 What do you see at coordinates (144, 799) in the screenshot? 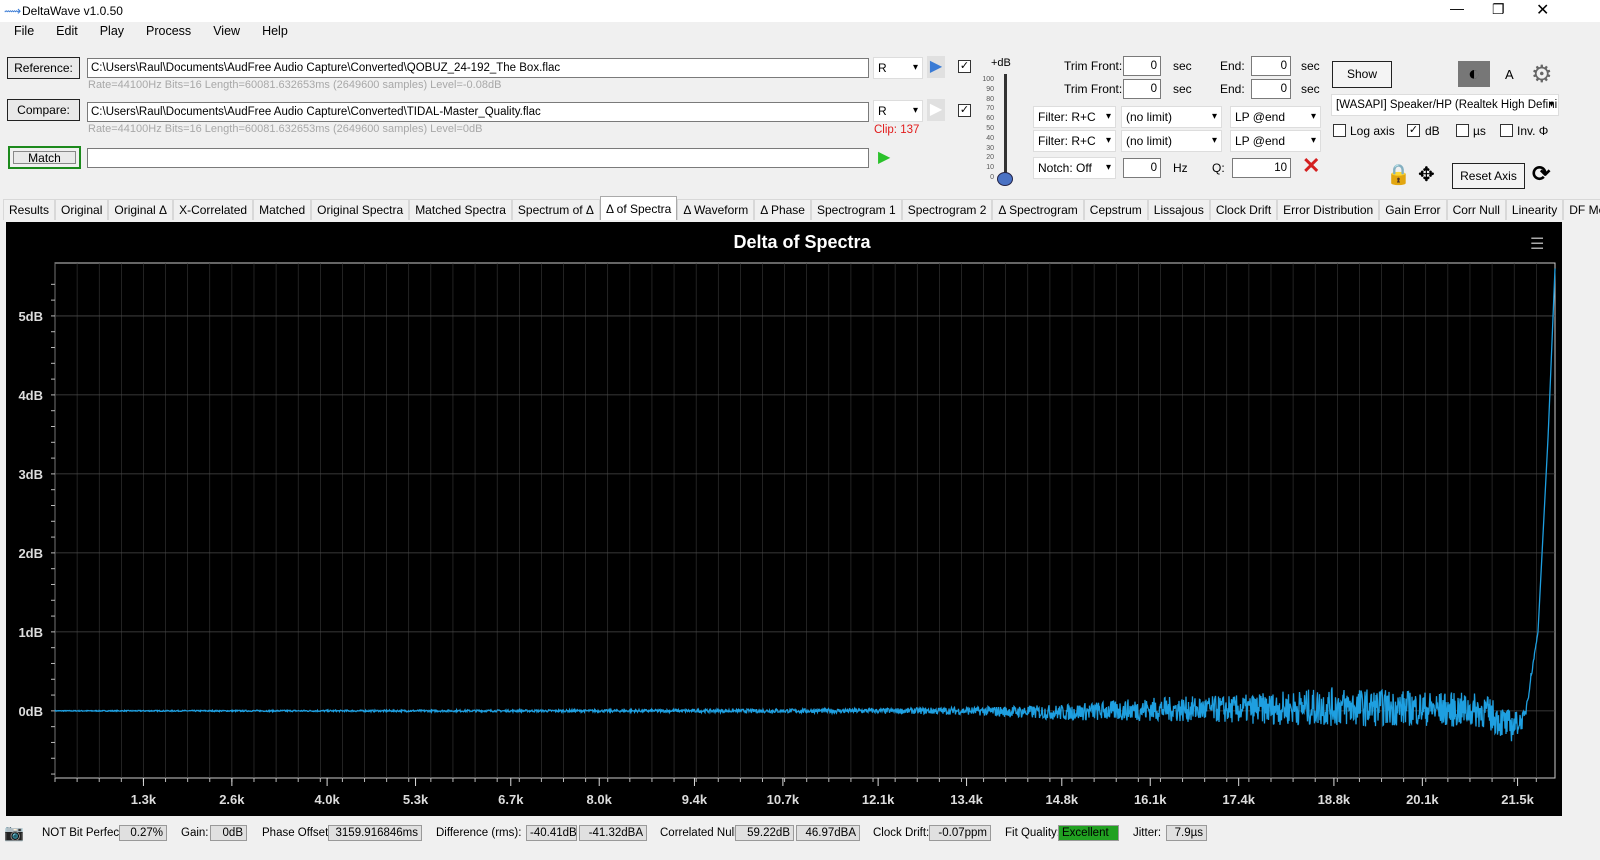
I see `x-tick-label: 1.3k` at bounding box center [144, 799].